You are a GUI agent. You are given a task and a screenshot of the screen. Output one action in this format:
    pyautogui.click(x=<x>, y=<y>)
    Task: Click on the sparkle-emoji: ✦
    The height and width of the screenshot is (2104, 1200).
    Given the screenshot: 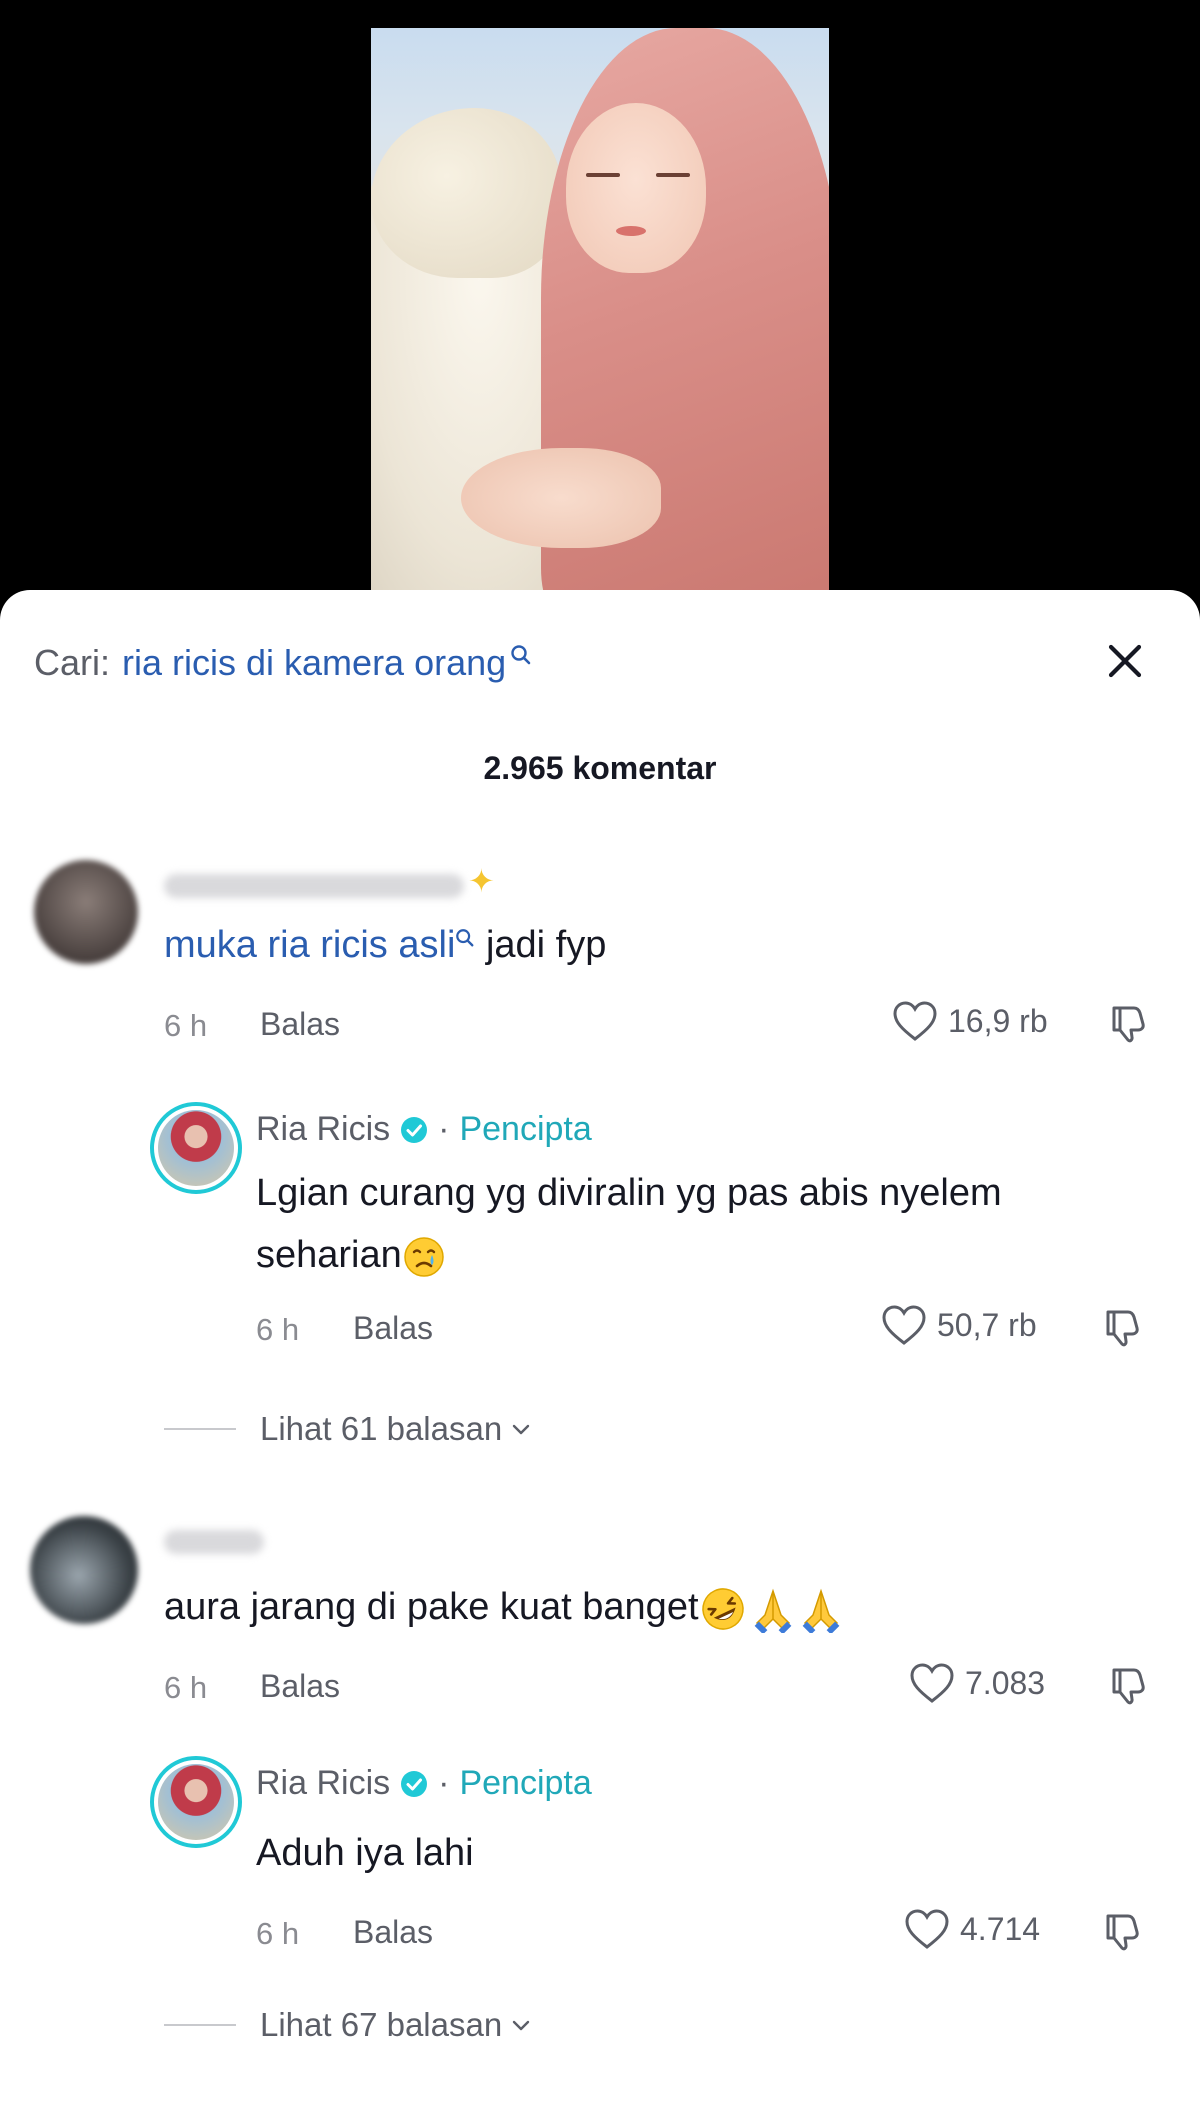 What is the action you would take?
    pyautogui.click(x=481, y=881)
    